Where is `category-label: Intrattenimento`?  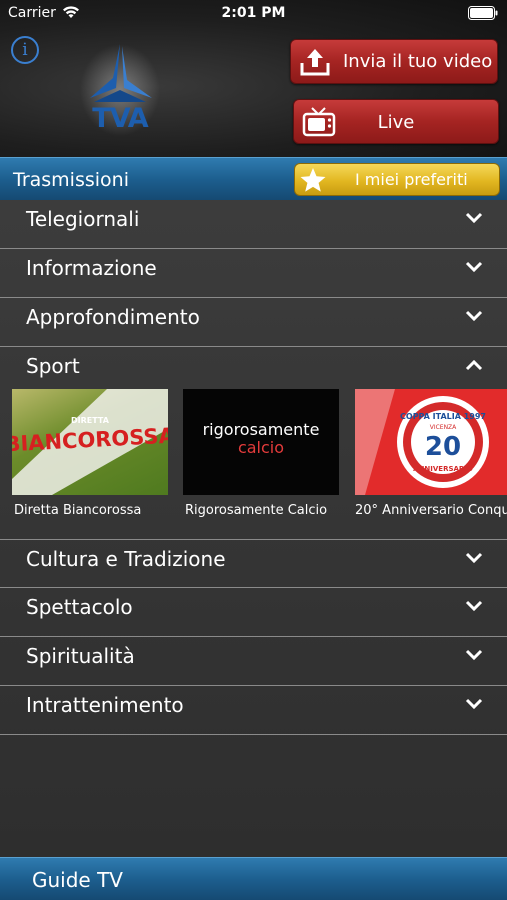
category-label: Intrattenimento is located at coordinates (105, 705).